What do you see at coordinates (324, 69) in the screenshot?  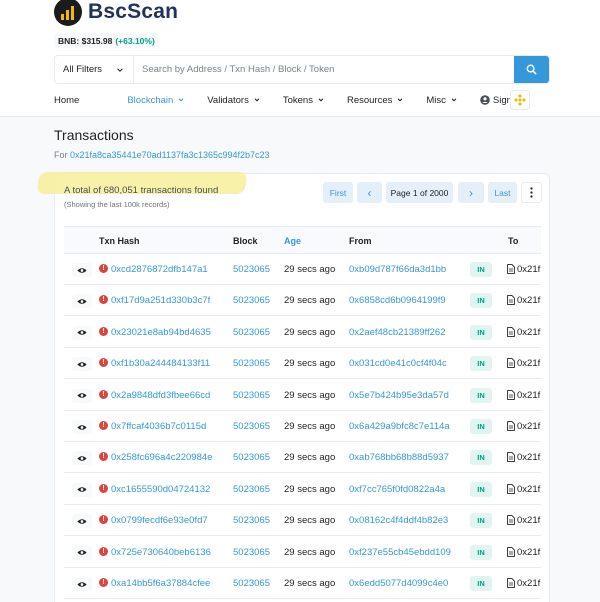 I see `search-input` at bounding box center [324, 69].